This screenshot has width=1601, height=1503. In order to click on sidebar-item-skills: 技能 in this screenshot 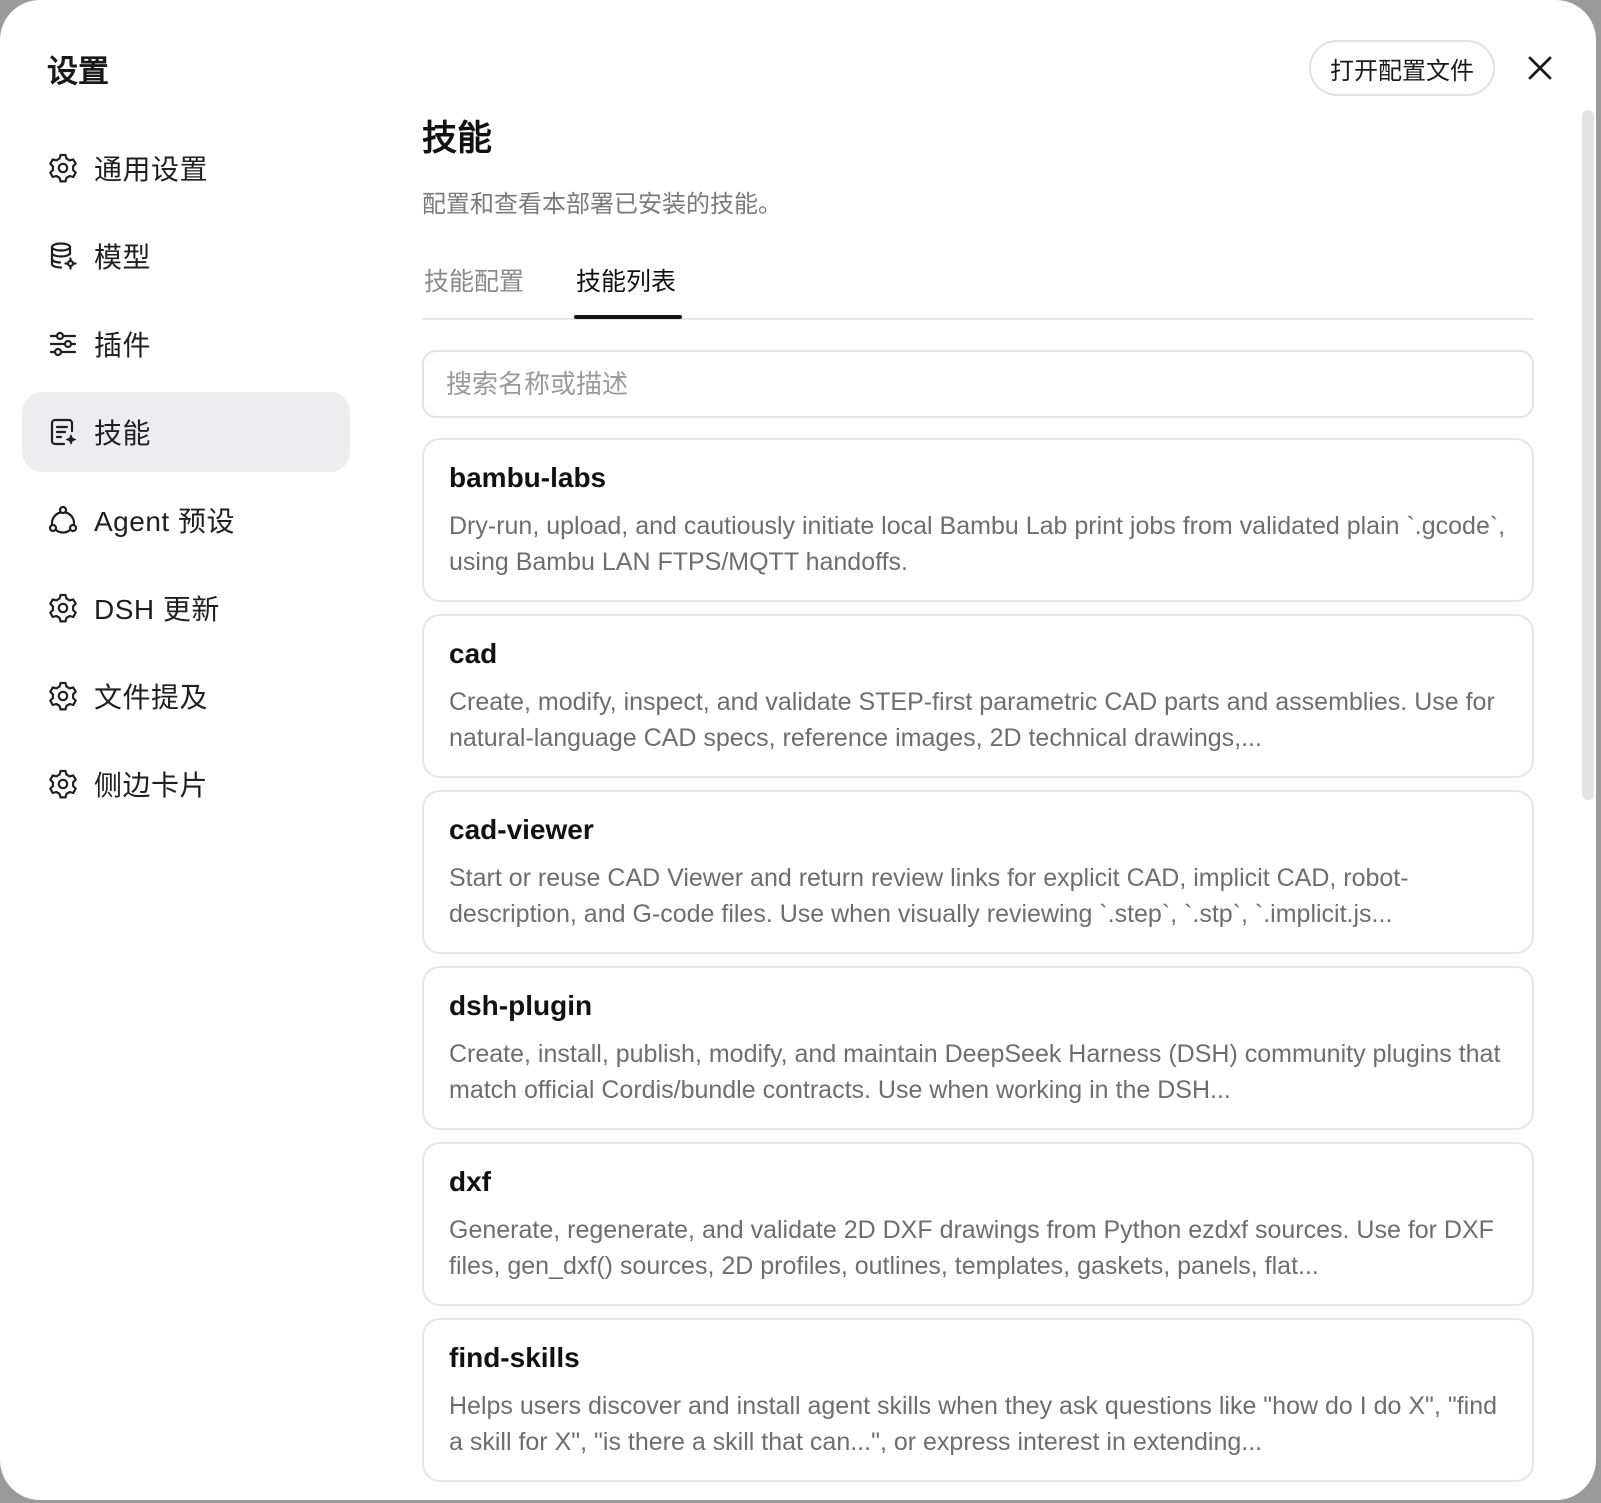, I will do `click(186, 432)`.